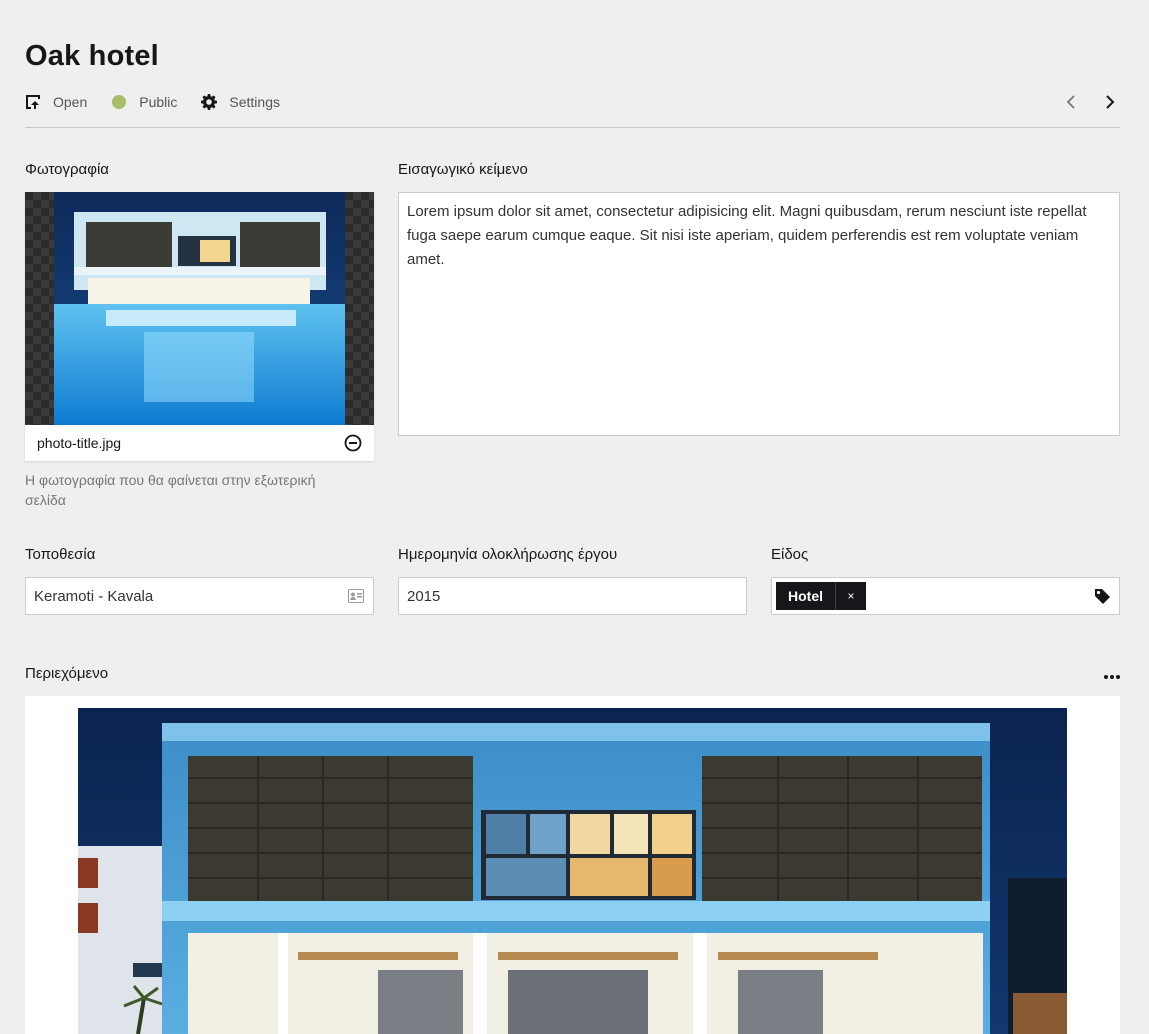  Describe the element at coordinates (572, 127) in the screenshot. I see `header-divider` at that location.